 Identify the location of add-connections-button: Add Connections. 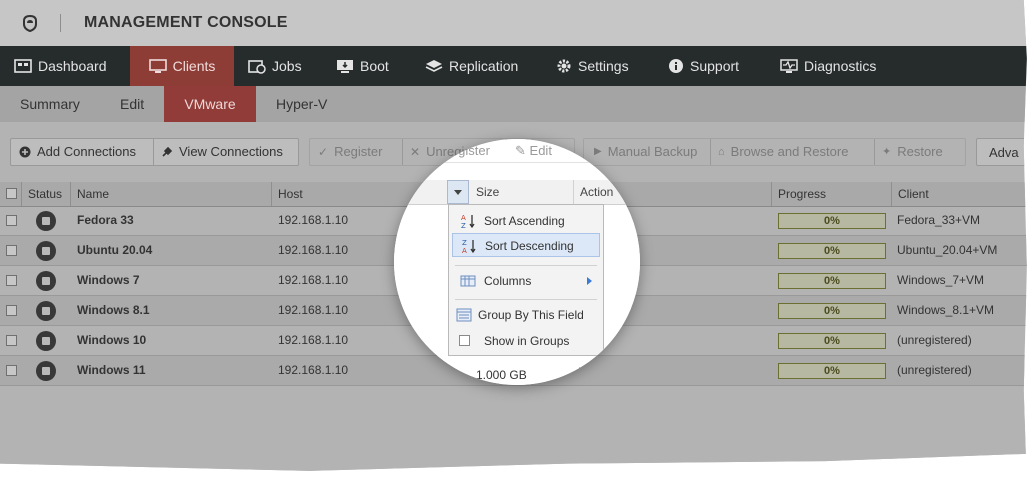
(77, 152).